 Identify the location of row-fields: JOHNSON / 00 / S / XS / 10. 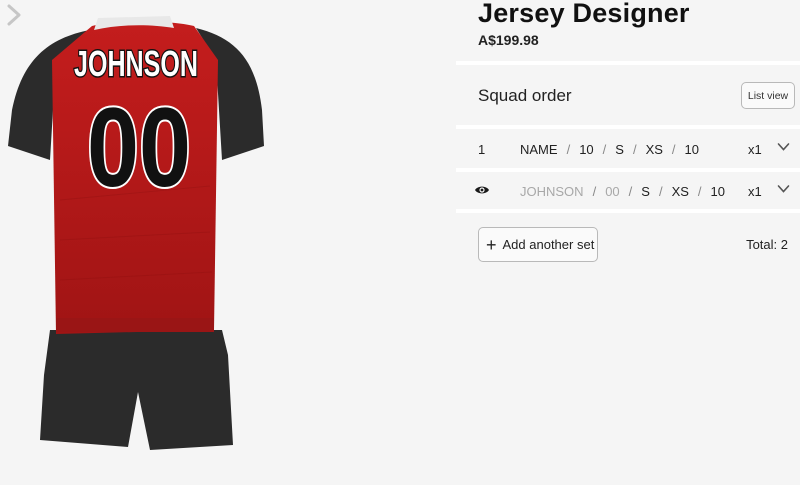
(622, 191).